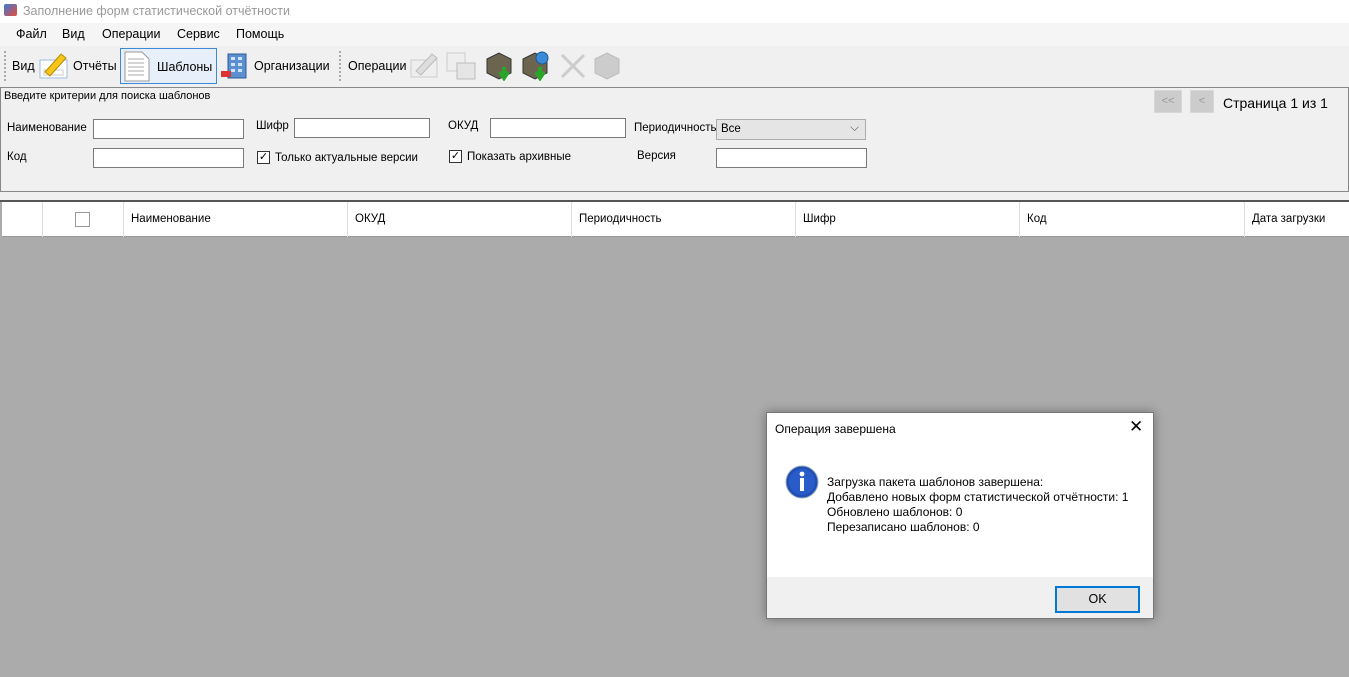  What do you see at coordinates (558, 128) in the screenshot?
I see `okud-input` at bounding box center [558, 128].